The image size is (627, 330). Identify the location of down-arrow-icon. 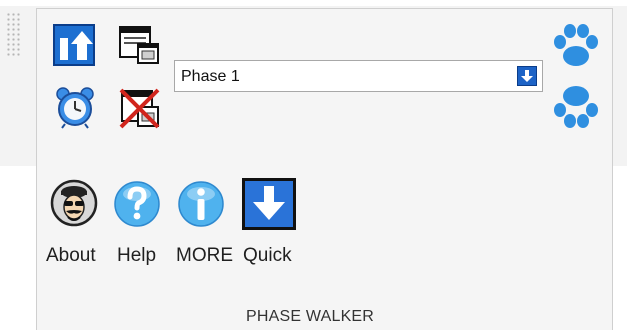
(269, 204).